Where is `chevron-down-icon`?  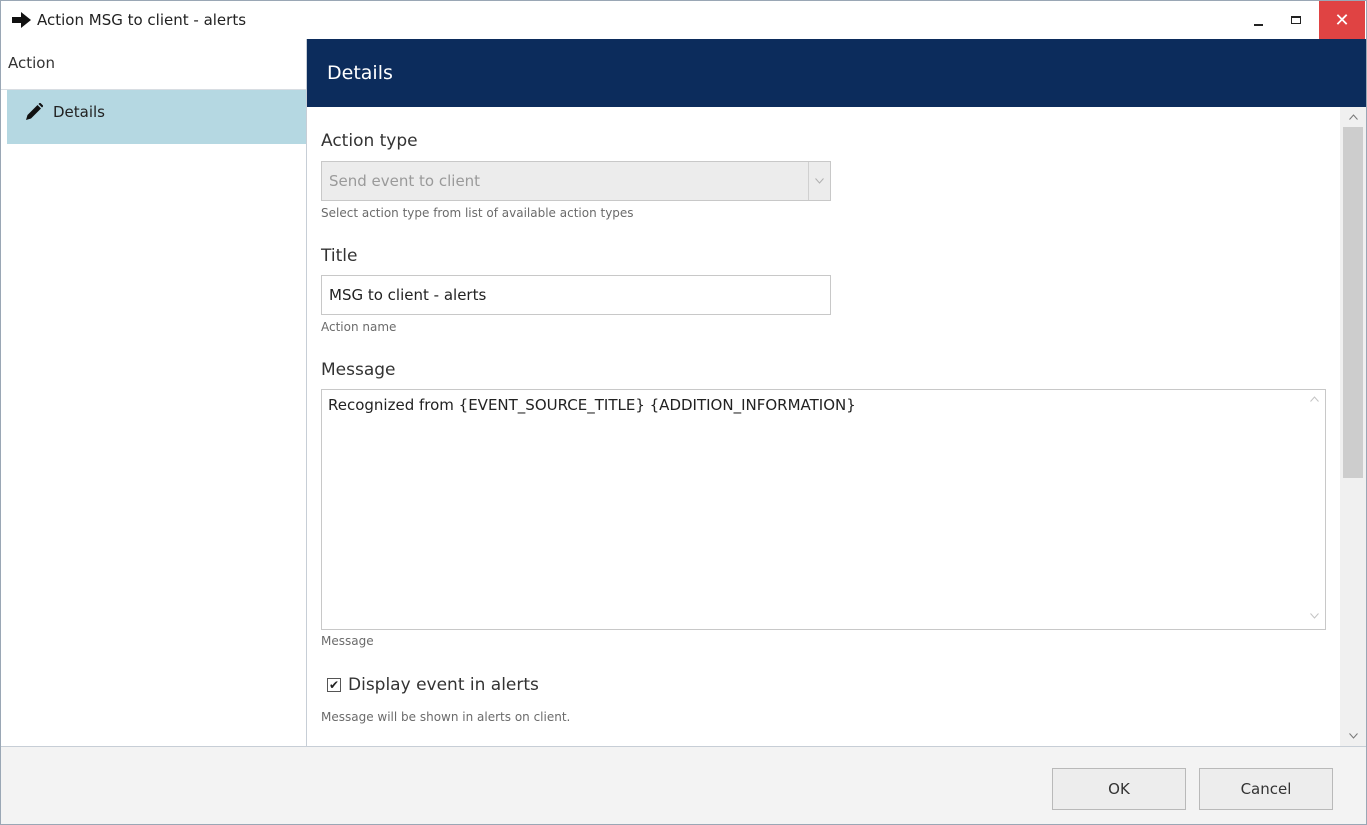
chevron-down-icon is located at coordinates (819, 181).